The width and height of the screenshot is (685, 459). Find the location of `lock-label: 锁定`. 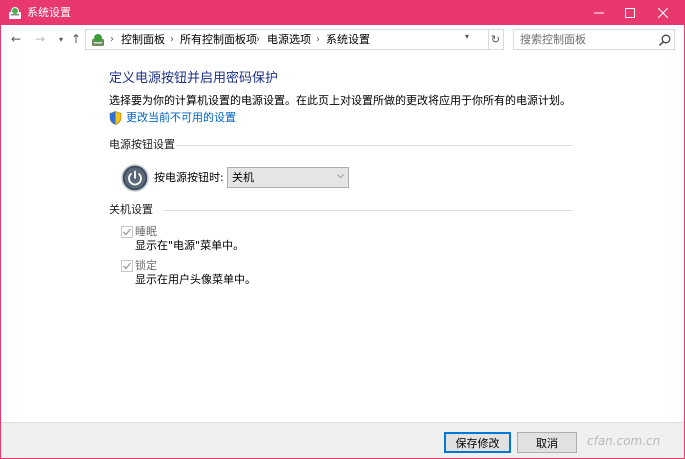

lock-label: 锁定 is located at coordinates (146, 265).